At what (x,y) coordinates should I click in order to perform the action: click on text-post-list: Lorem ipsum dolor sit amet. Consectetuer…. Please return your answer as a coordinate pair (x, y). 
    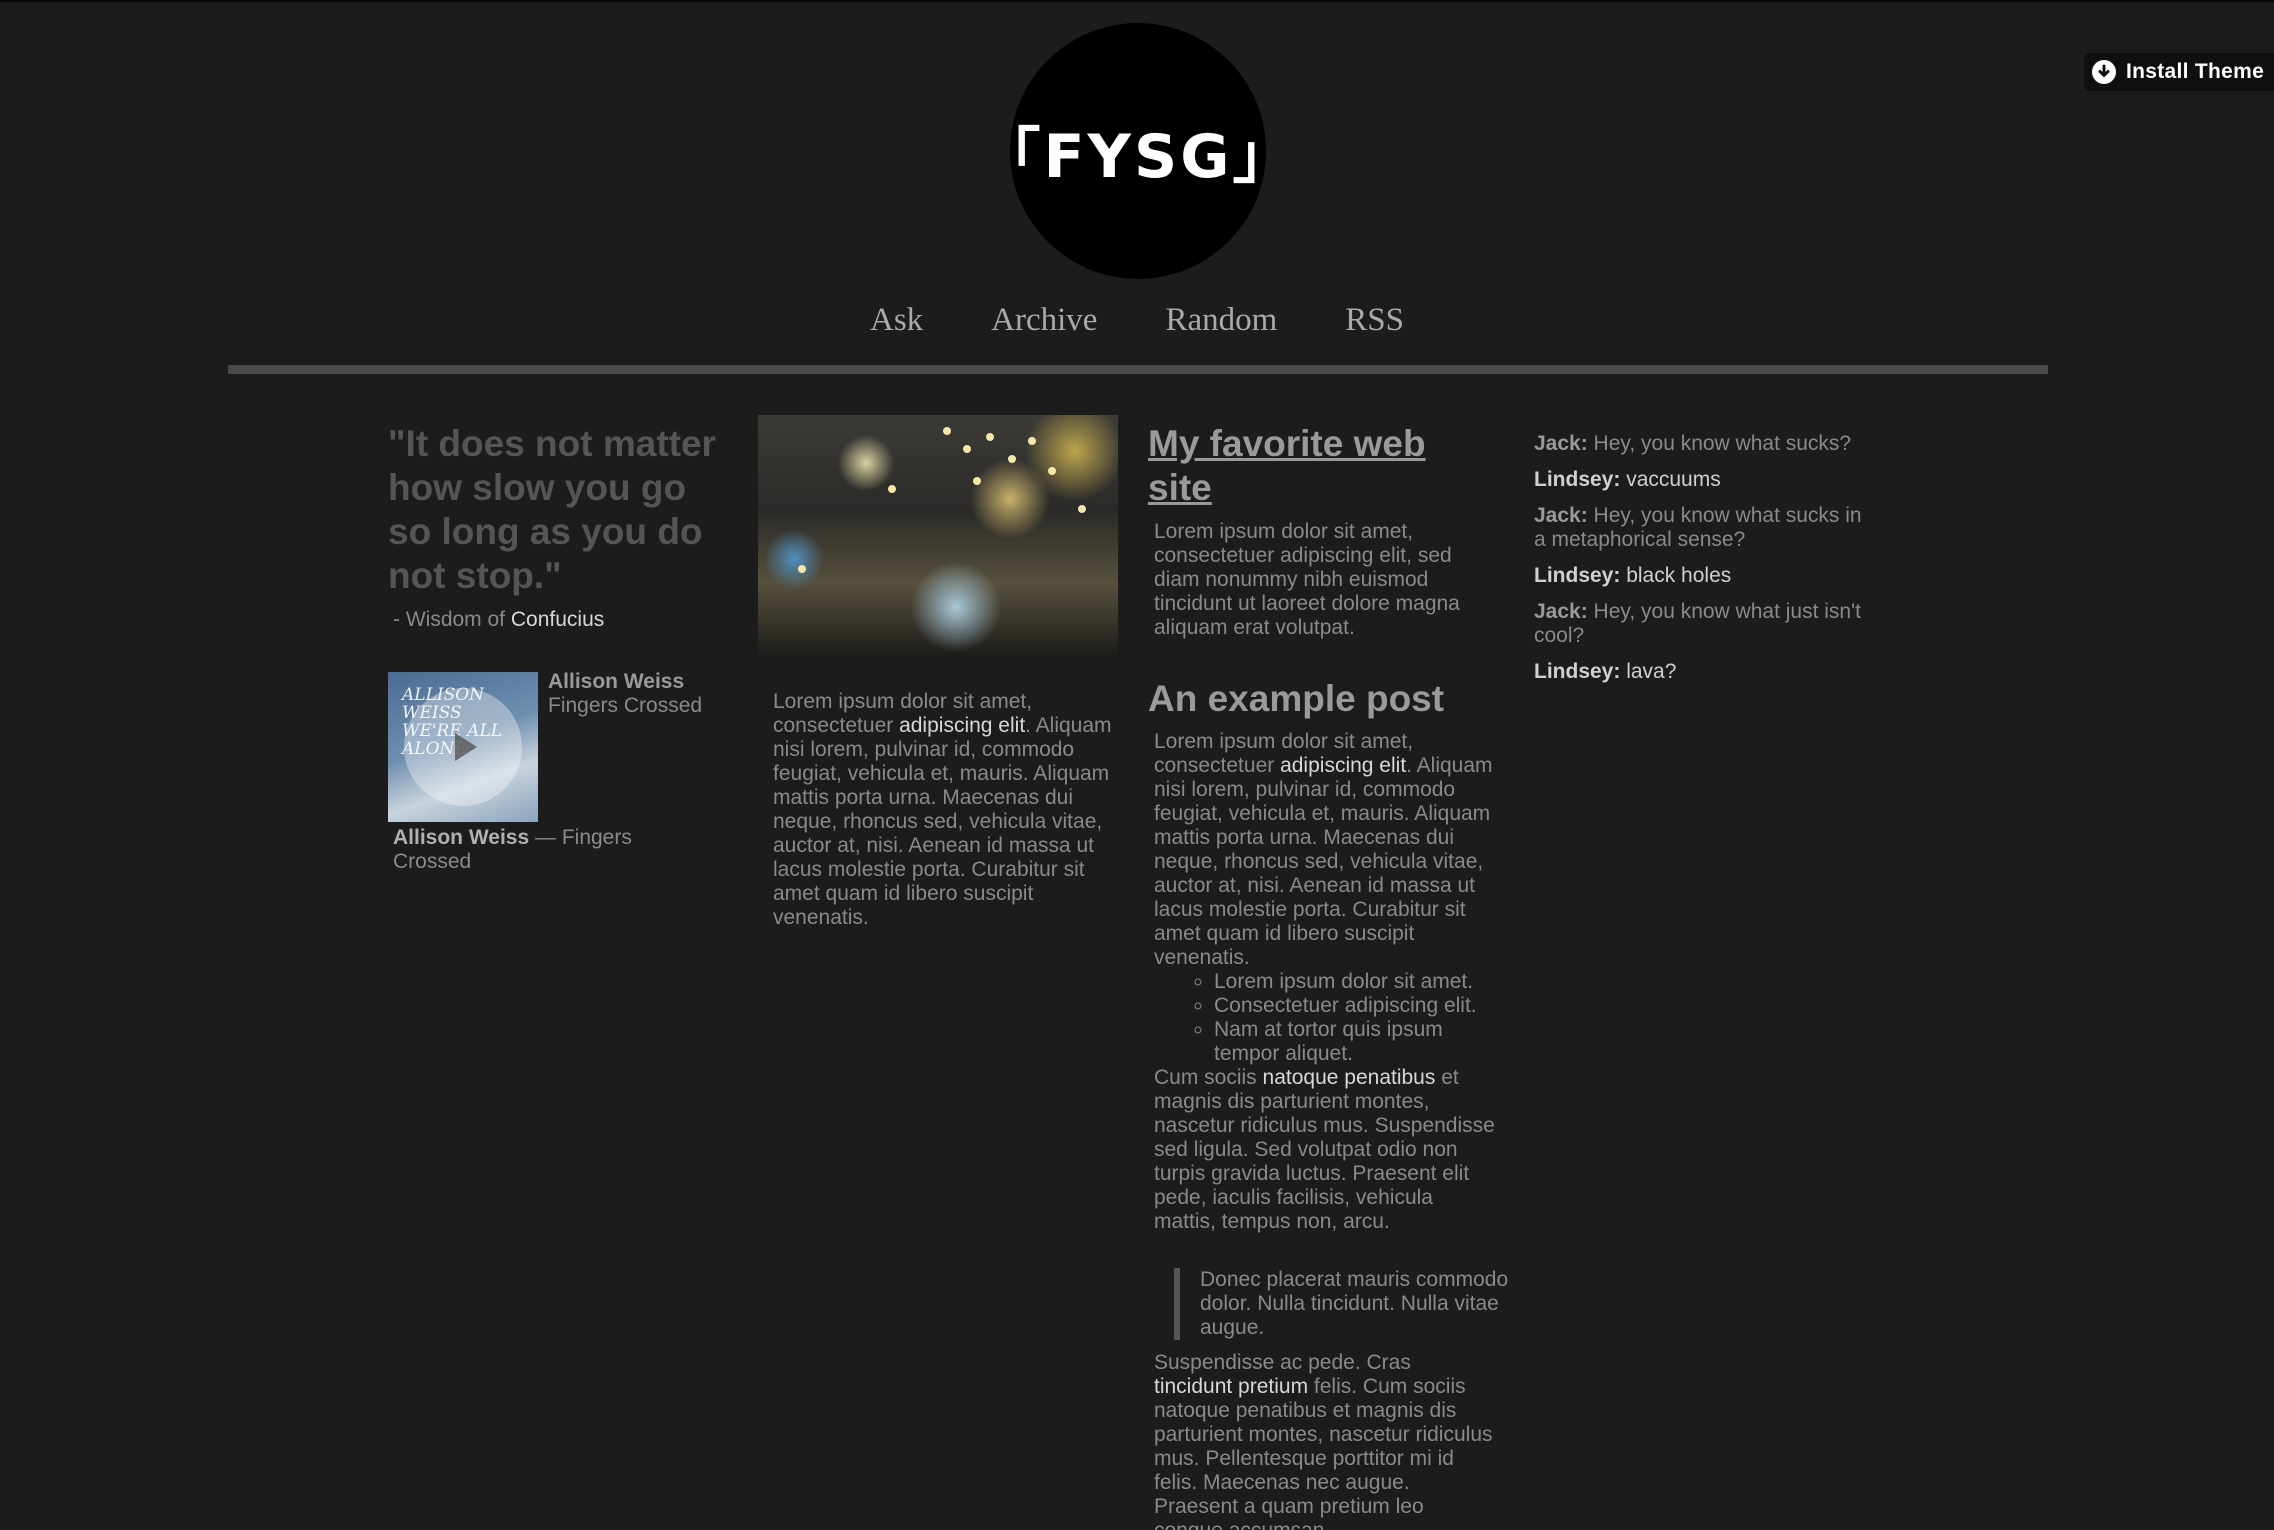
    Looking at the image, I should click on (1327, 1018).